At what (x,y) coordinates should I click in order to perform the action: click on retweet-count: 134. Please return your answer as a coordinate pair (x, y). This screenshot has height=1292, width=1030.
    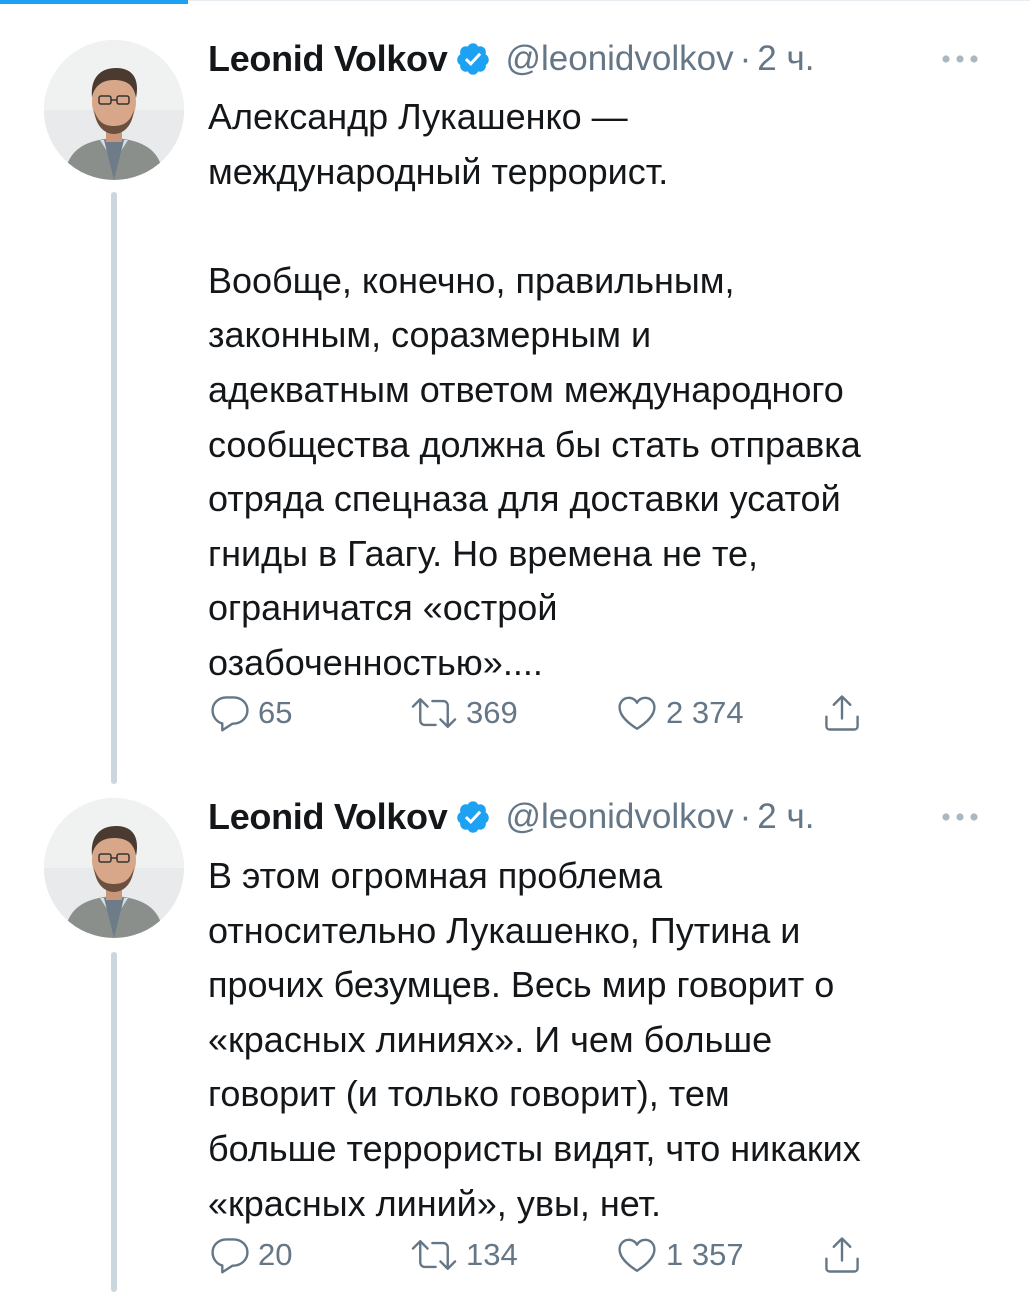
    Looking at the image, I should click on (492, 1254).